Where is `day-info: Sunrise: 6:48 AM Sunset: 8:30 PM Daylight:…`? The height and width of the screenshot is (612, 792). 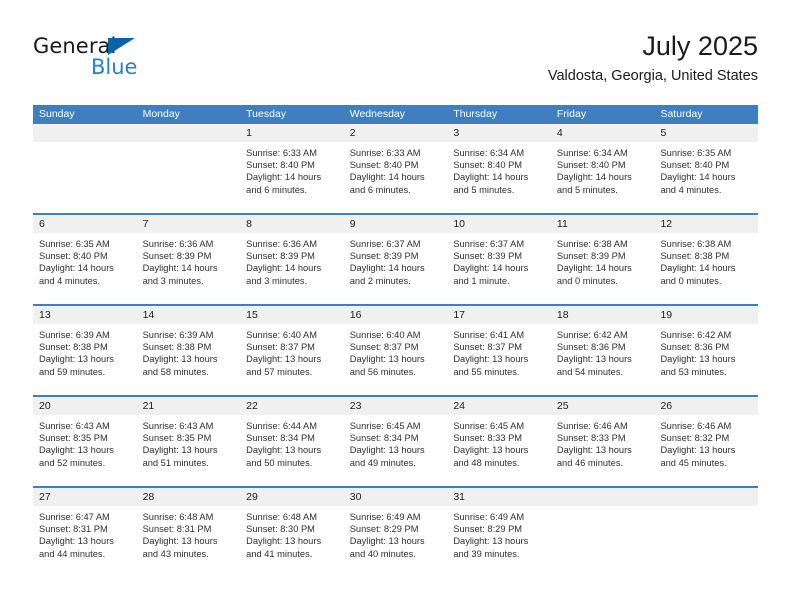 day-info: Sunrise: 6:48 AM Sunset: 8:30 PM Daylight:… is located at coordinates (292, 533).